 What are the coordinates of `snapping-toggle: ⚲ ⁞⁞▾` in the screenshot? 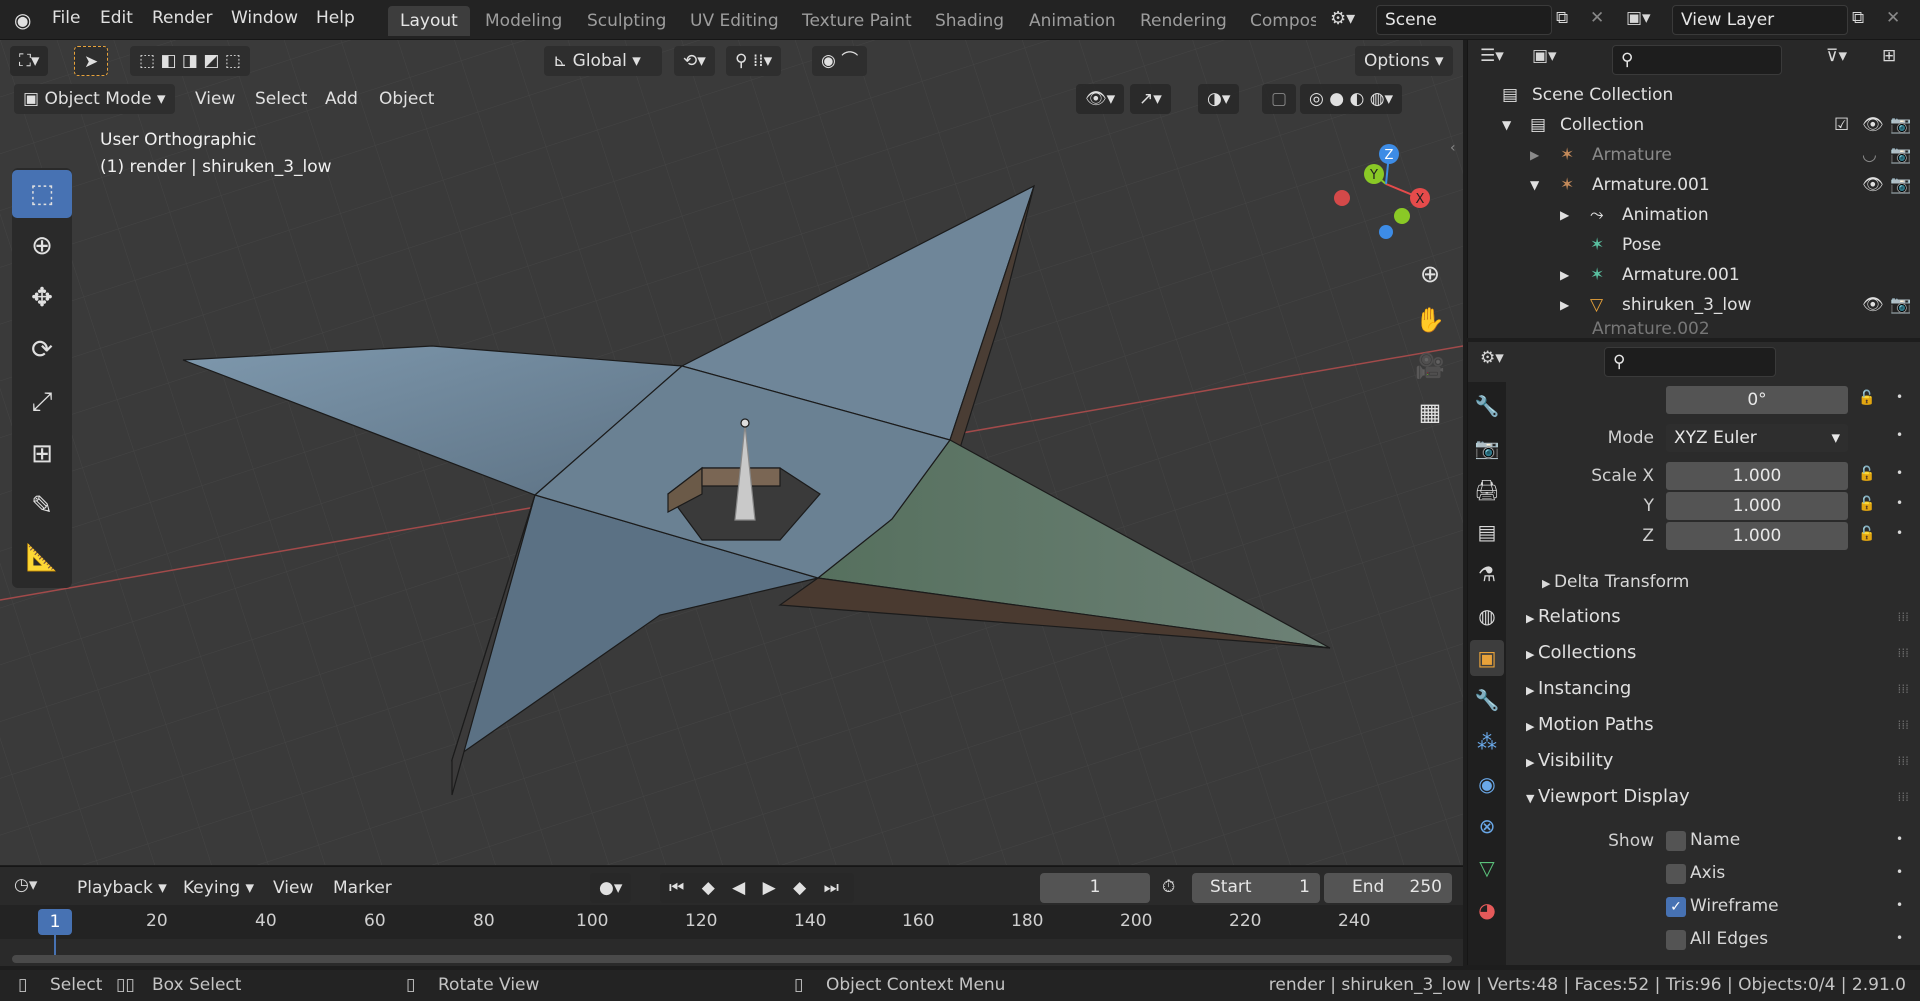 It's located at (754, 61).